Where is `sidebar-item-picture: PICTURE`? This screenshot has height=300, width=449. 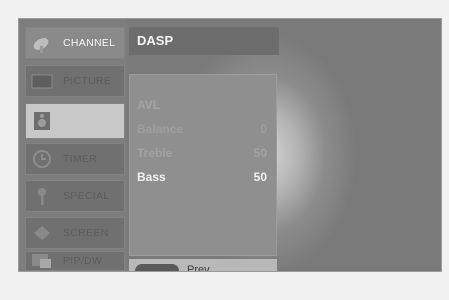 sidebar-item-picture: PICTURE is located at coordinates (75, 81).